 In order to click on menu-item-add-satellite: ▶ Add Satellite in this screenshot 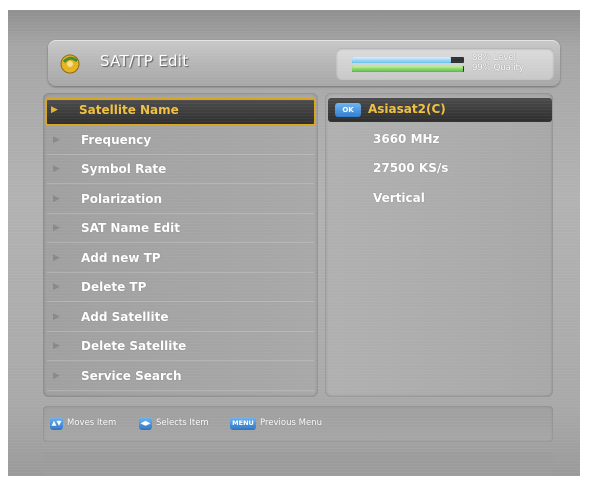, I will do `click(180, 318)`.